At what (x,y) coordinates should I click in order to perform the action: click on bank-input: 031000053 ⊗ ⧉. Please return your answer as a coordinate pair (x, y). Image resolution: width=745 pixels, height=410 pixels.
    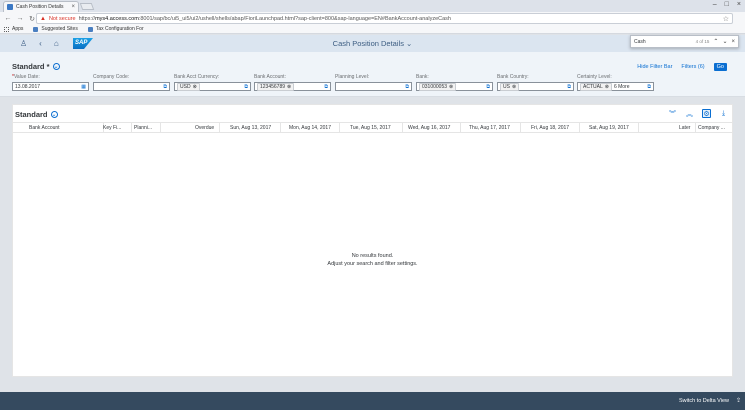
    Looking at the image, I should click on (454, 86).